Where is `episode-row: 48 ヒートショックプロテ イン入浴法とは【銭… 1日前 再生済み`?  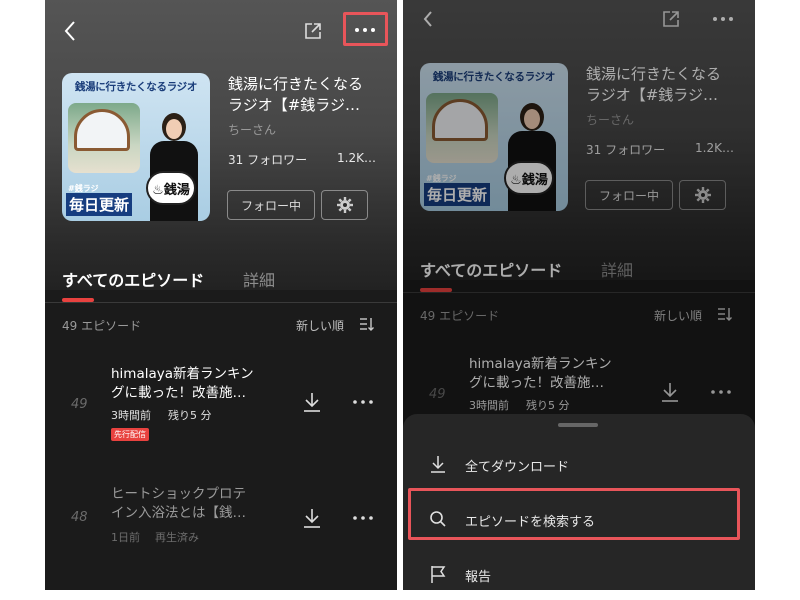
episode-row: 48 ヒートショックプロテ イン入浴法とは【銭… 1日前 再生済み is located at coordinates (221, 522).